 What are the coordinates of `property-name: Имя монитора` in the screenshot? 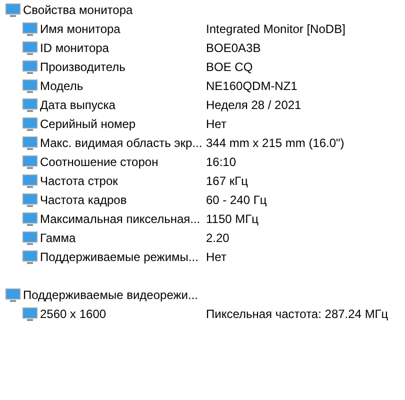 It's located at (123, 29).